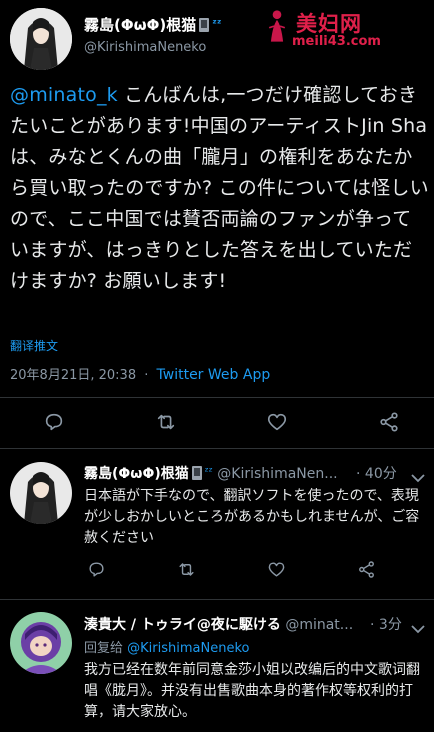 Image resolution: width=434 pixels, height=732 pixels. I want to click on reply-time: · 3分, so click(386, 624).